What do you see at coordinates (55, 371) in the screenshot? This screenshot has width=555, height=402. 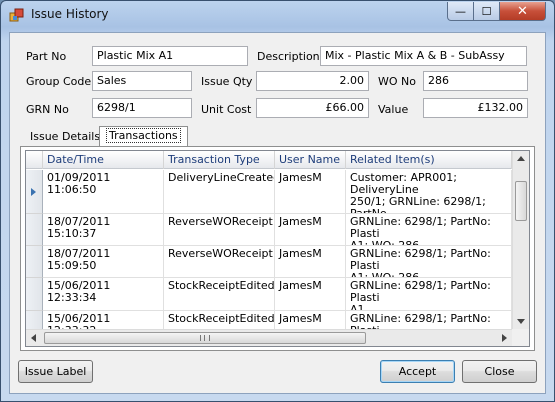 I see `issue-label-button: Issue Label` at bounding box center [55, 371].